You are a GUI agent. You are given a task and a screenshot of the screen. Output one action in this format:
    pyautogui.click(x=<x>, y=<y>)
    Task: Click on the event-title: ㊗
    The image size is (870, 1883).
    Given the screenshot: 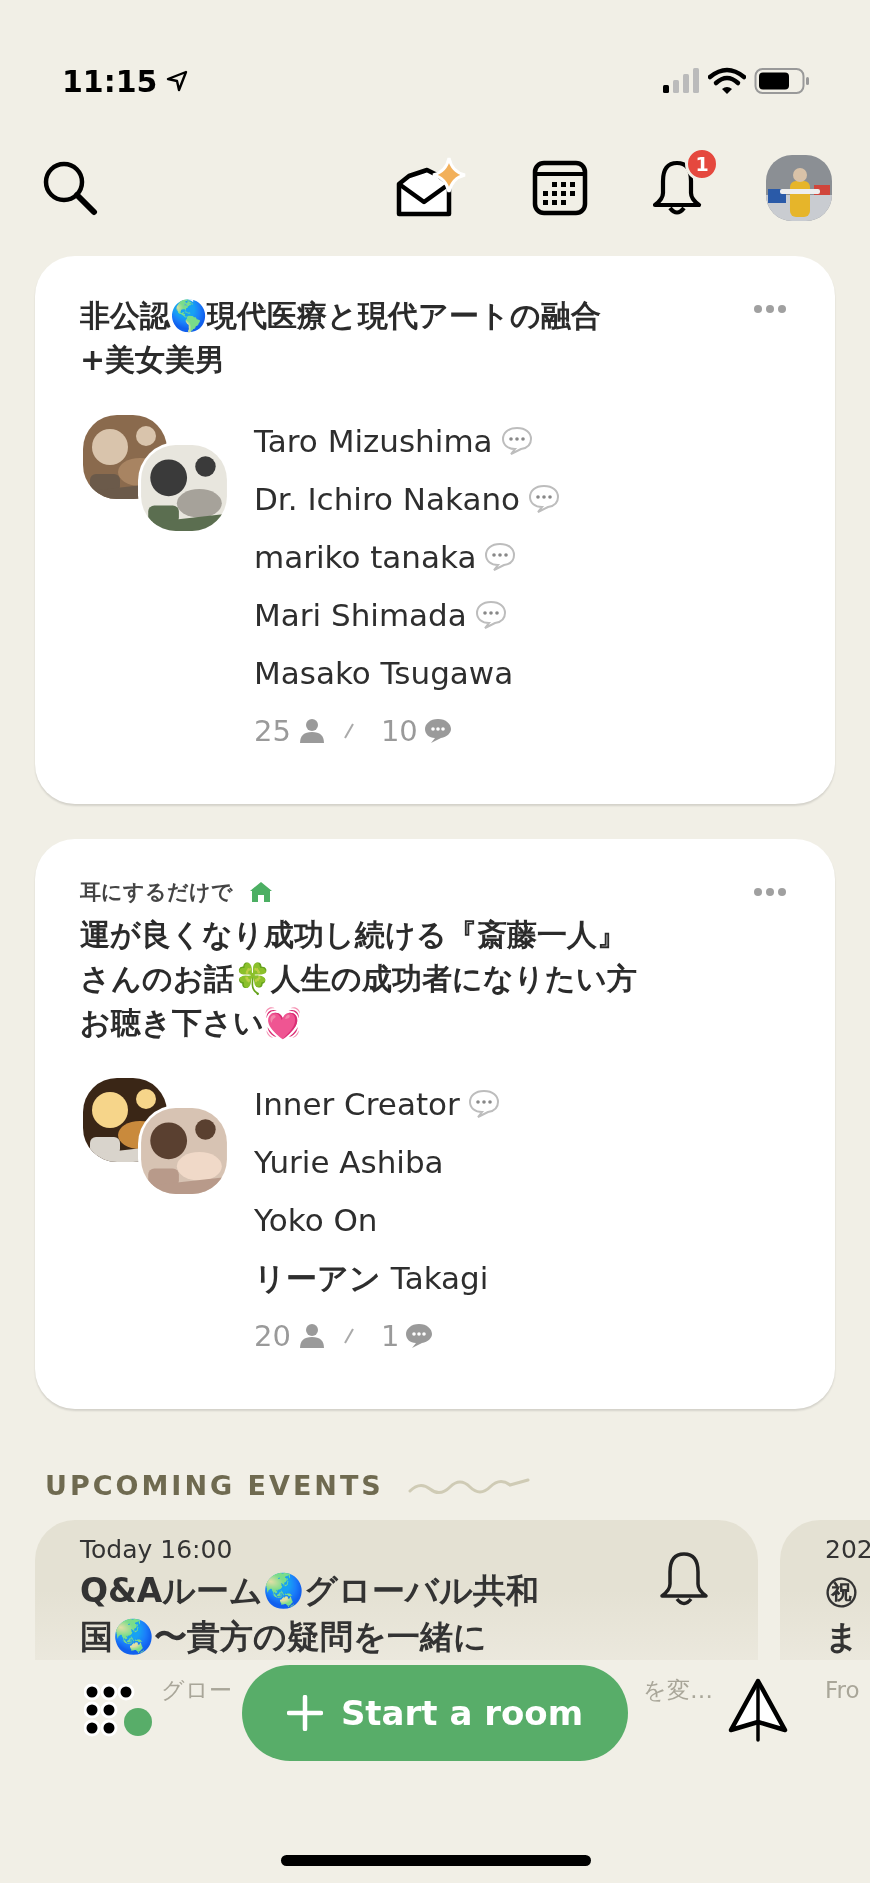 What is the action you would take?
    pyautogui.click(x=841, y=1591)
    